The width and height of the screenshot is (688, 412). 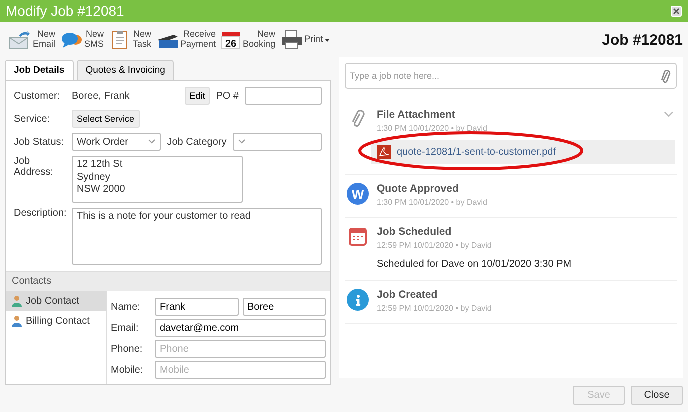 What do you see at coordinates (65, 11) in the screenshot?
I see `window-title: Modify Job #12081` at bounding box center [65, 11].